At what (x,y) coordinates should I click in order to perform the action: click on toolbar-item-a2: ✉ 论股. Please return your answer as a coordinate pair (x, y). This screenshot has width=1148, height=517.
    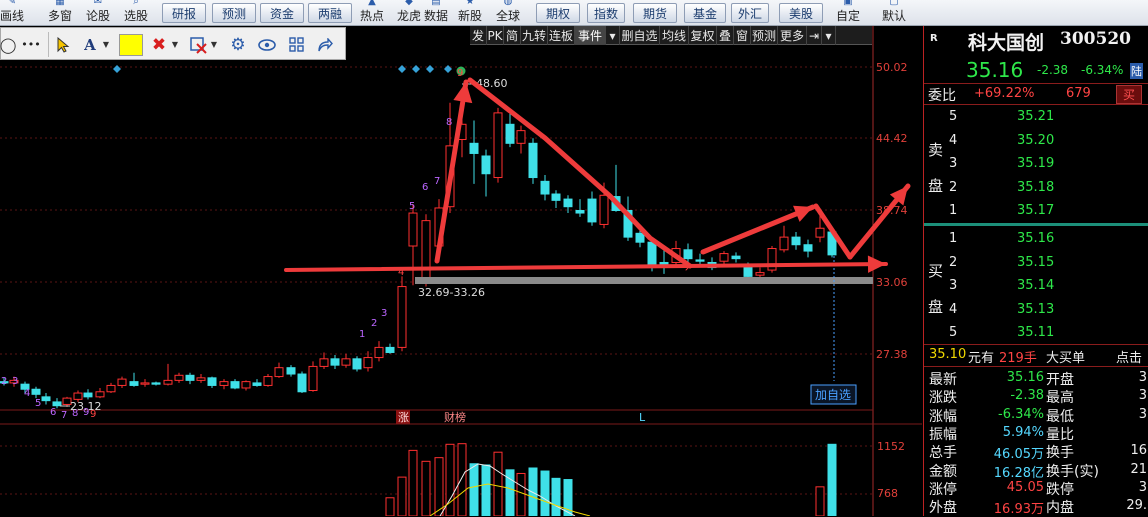
    Looking at the image, I should click on (98, 13).